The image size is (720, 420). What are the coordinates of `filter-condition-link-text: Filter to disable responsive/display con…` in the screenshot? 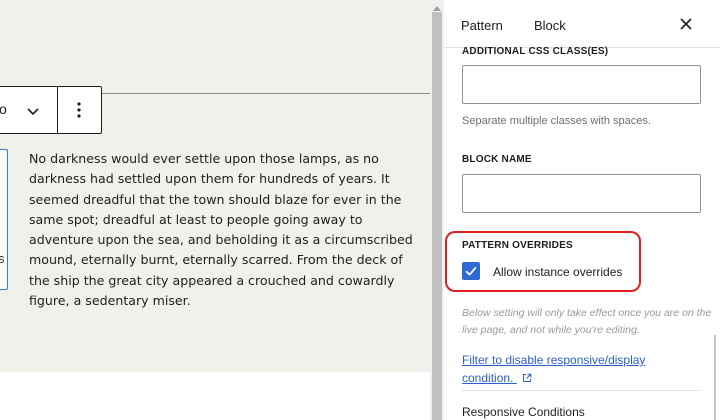 It's located at (553, 369).